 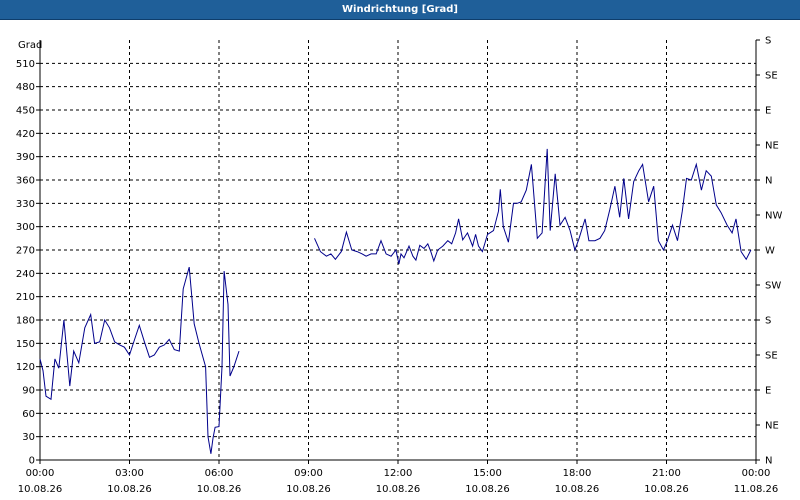 I want to click on y-tick-label: 330, so click(x=25, y=204).